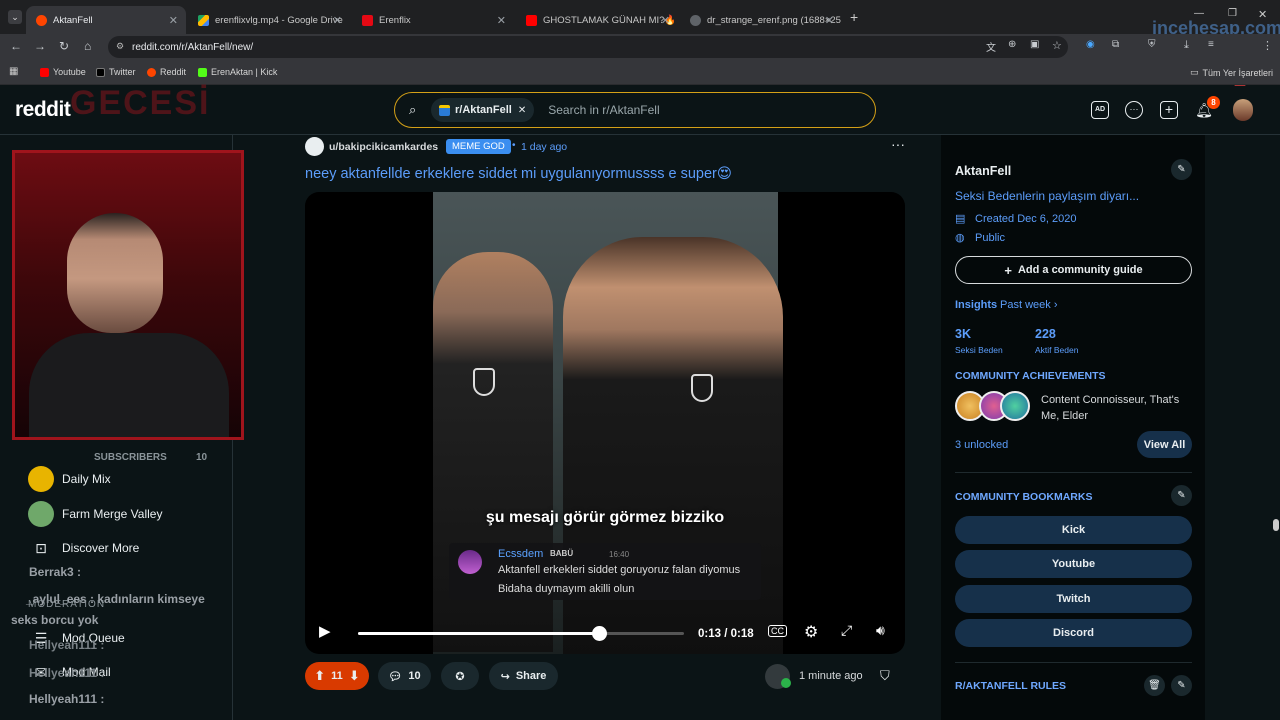  What do you see at coordinates (544, 147) in the screenshot?
I see `post-time: 1 day ago` at bounding box center [544, 147].